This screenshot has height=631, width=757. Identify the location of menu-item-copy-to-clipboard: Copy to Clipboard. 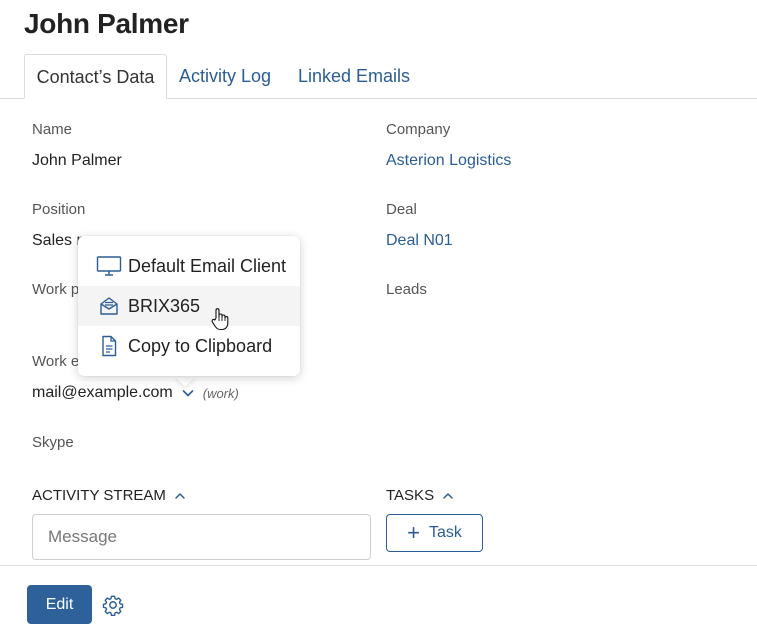
(189, 346).